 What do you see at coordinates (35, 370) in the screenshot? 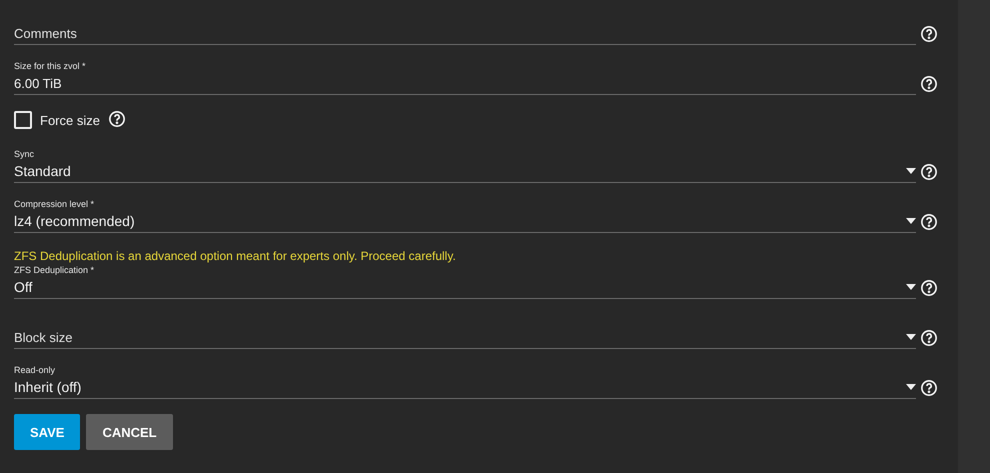
I see `field-label: Read-only` at bounding box center [35, 370].